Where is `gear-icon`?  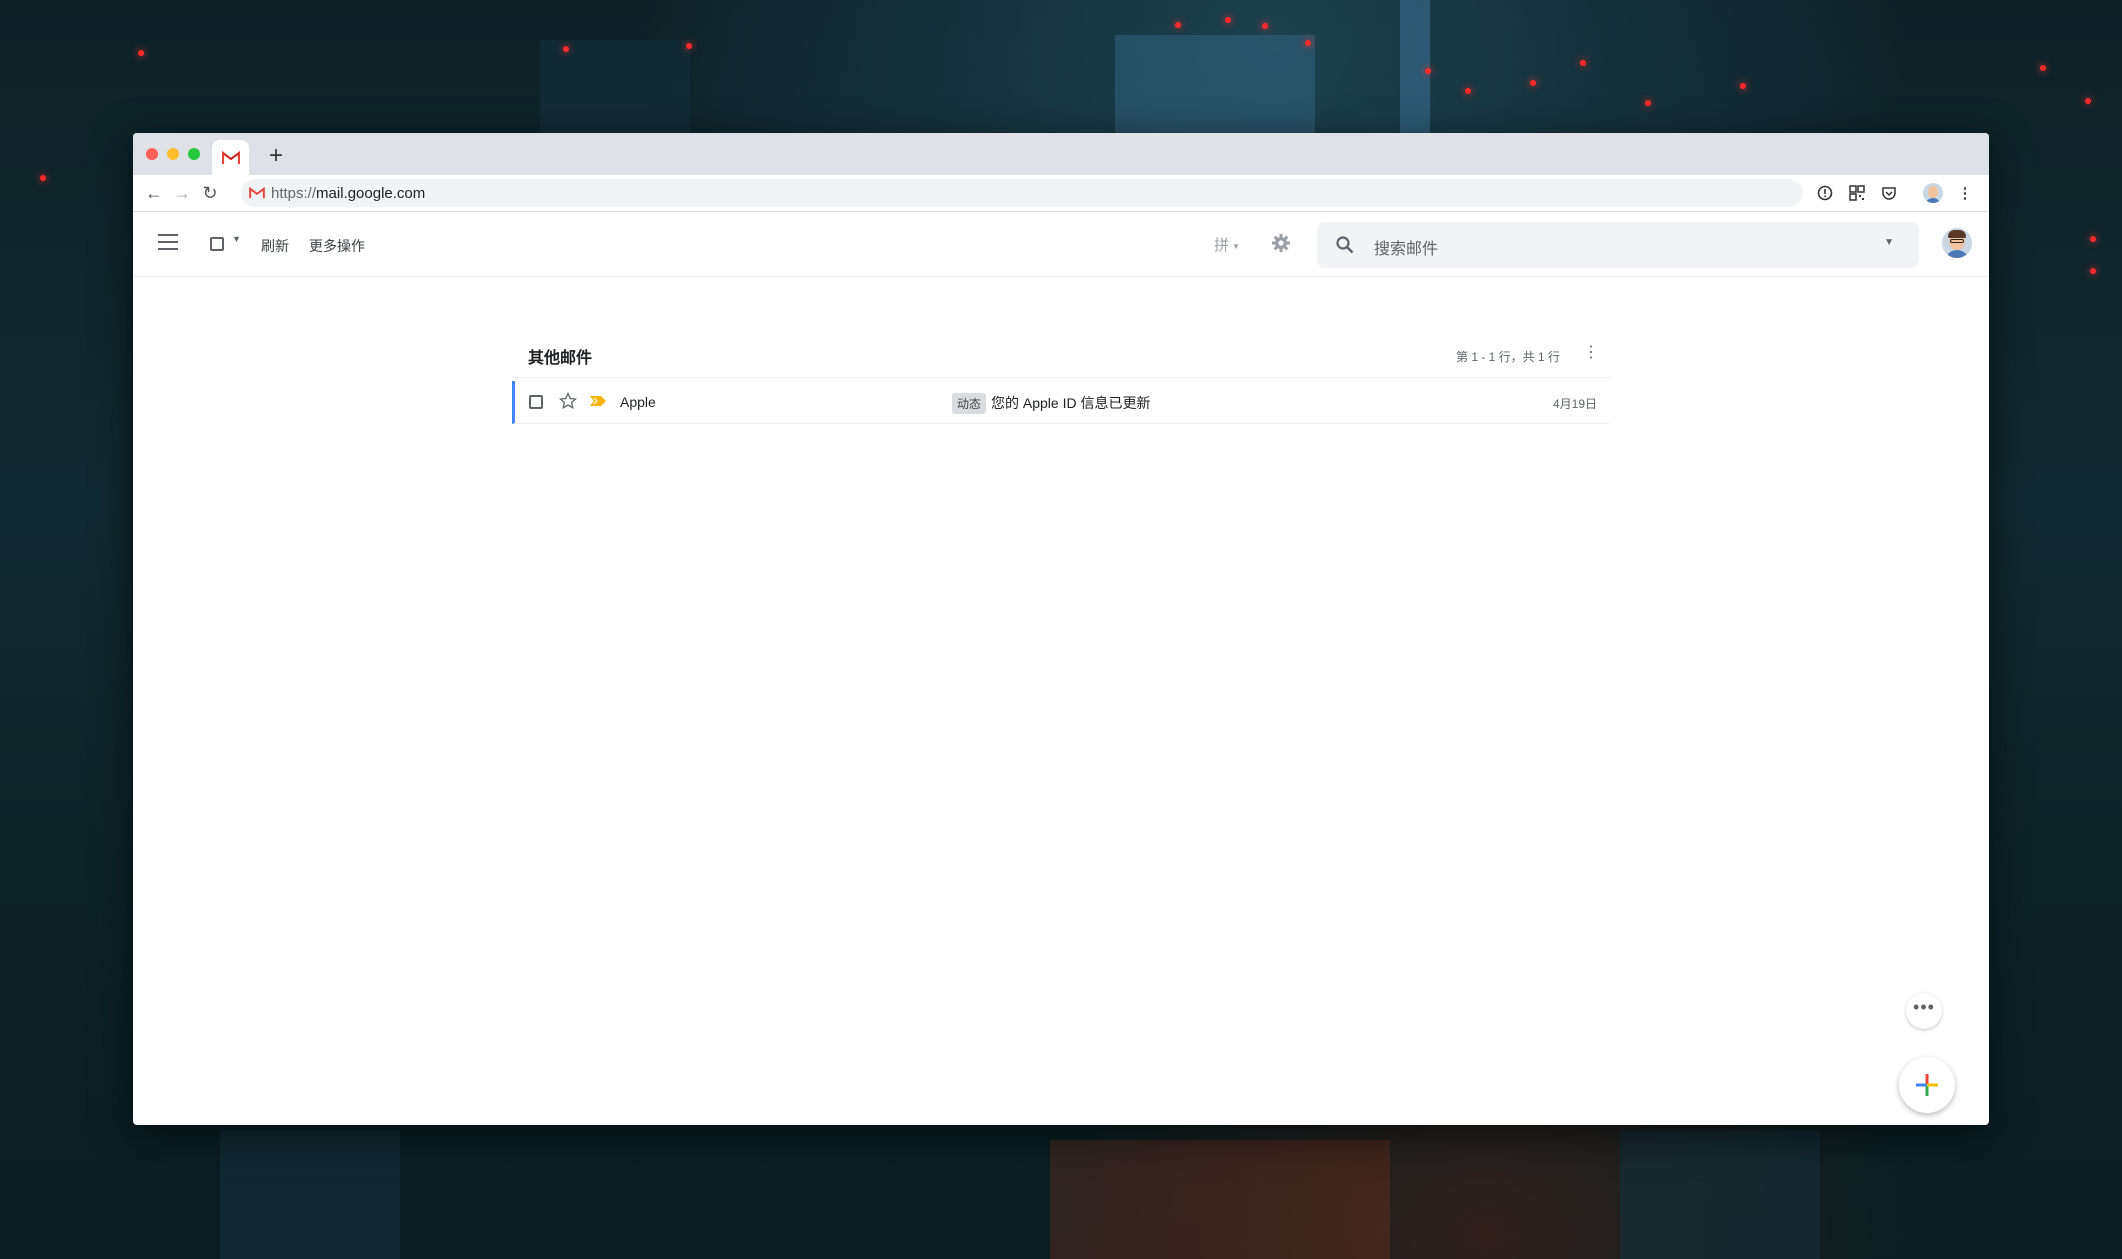
gear-icon is located at coordinates (1281, 243).